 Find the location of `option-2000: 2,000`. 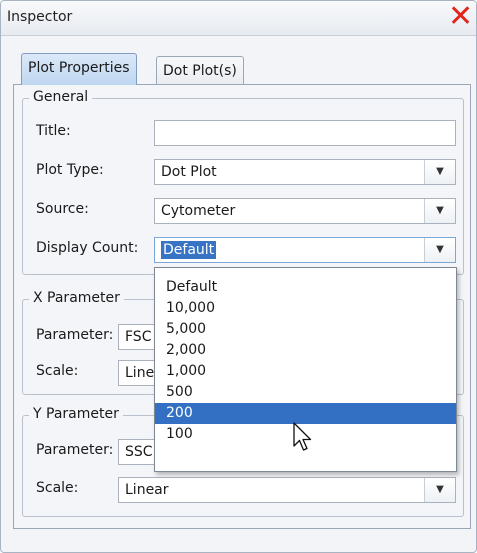

option-2000: 2,000 is located at coordinates (305, 350).